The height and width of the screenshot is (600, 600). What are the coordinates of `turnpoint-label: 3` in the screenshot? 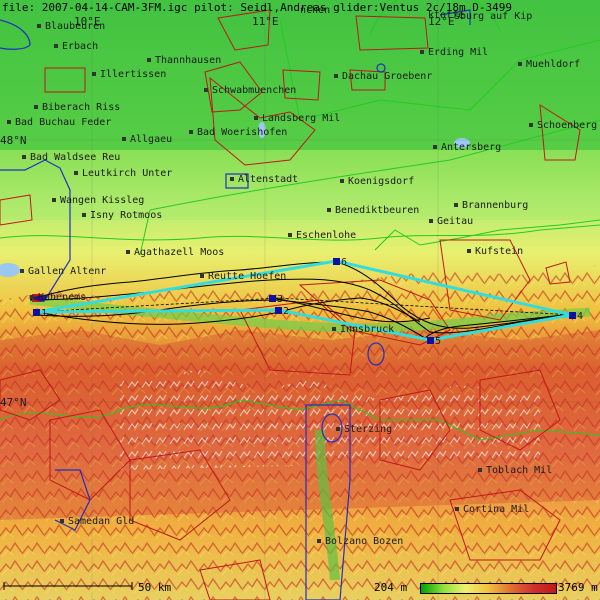 It's located at (280, 299).